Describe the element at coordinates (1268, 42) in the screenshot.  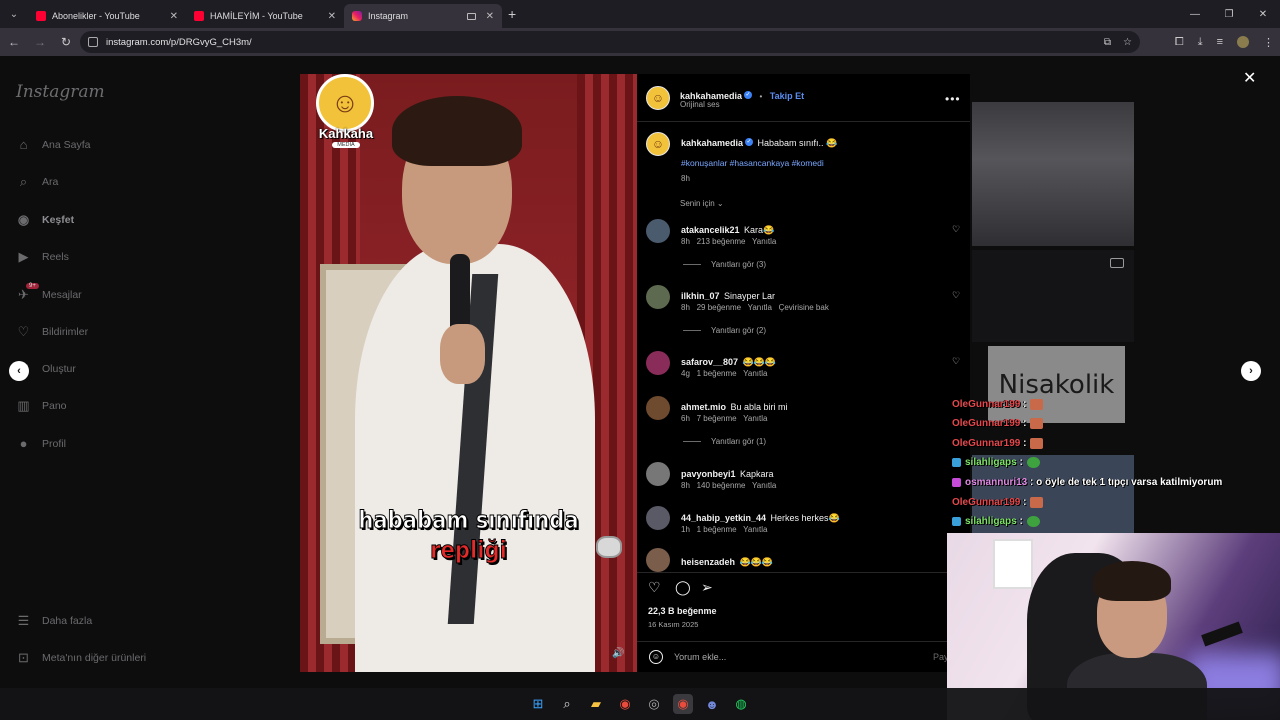
I see `browser-menu-icon: ⋮` at that location.